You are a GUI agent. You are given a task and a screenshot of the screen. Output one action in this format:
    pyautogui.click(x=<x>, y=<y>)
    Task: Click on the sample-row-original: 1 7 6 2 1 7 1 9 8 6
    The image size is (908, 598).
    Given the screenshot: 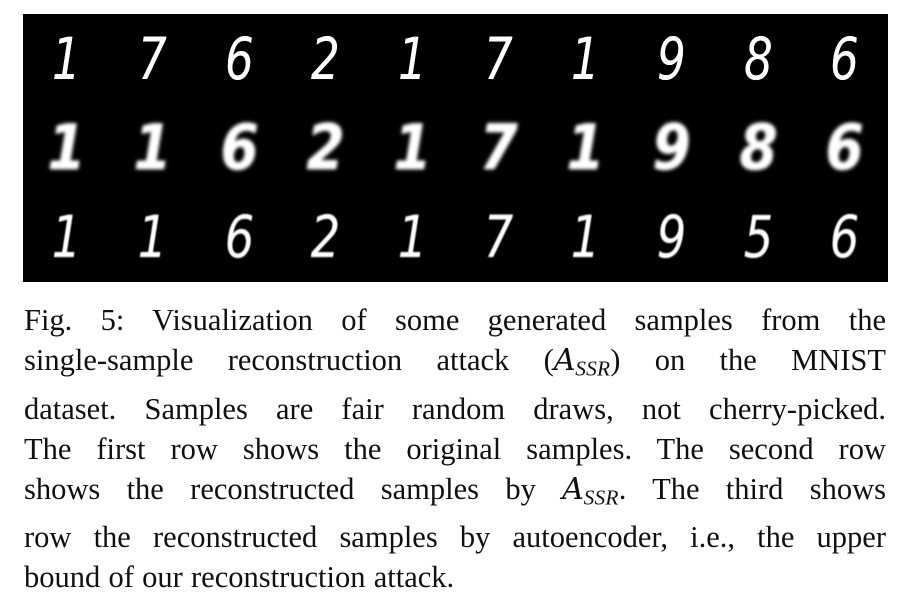 What is the action you would take?
    pyautogui.click(x=455, y=58)
    